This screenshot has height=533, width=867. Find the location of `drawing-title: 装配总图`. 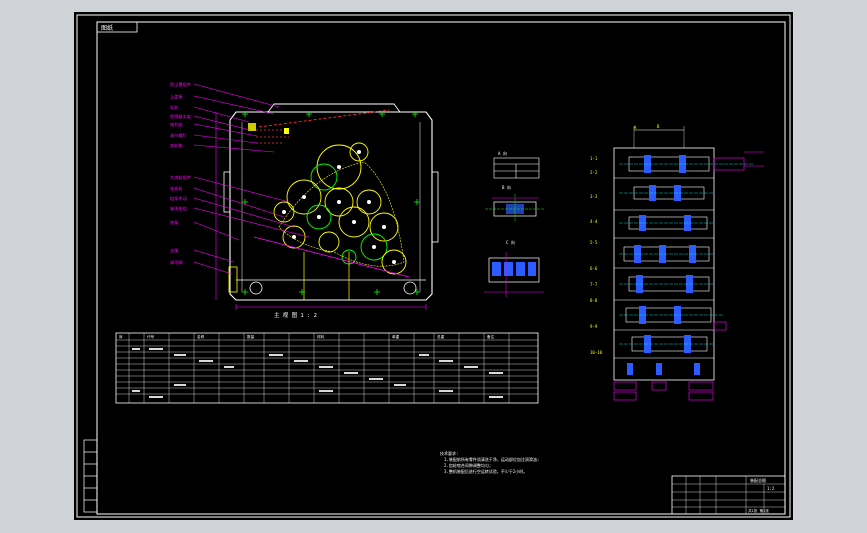

drawing-title: 装配总图 is located at coordinates (758, 480).